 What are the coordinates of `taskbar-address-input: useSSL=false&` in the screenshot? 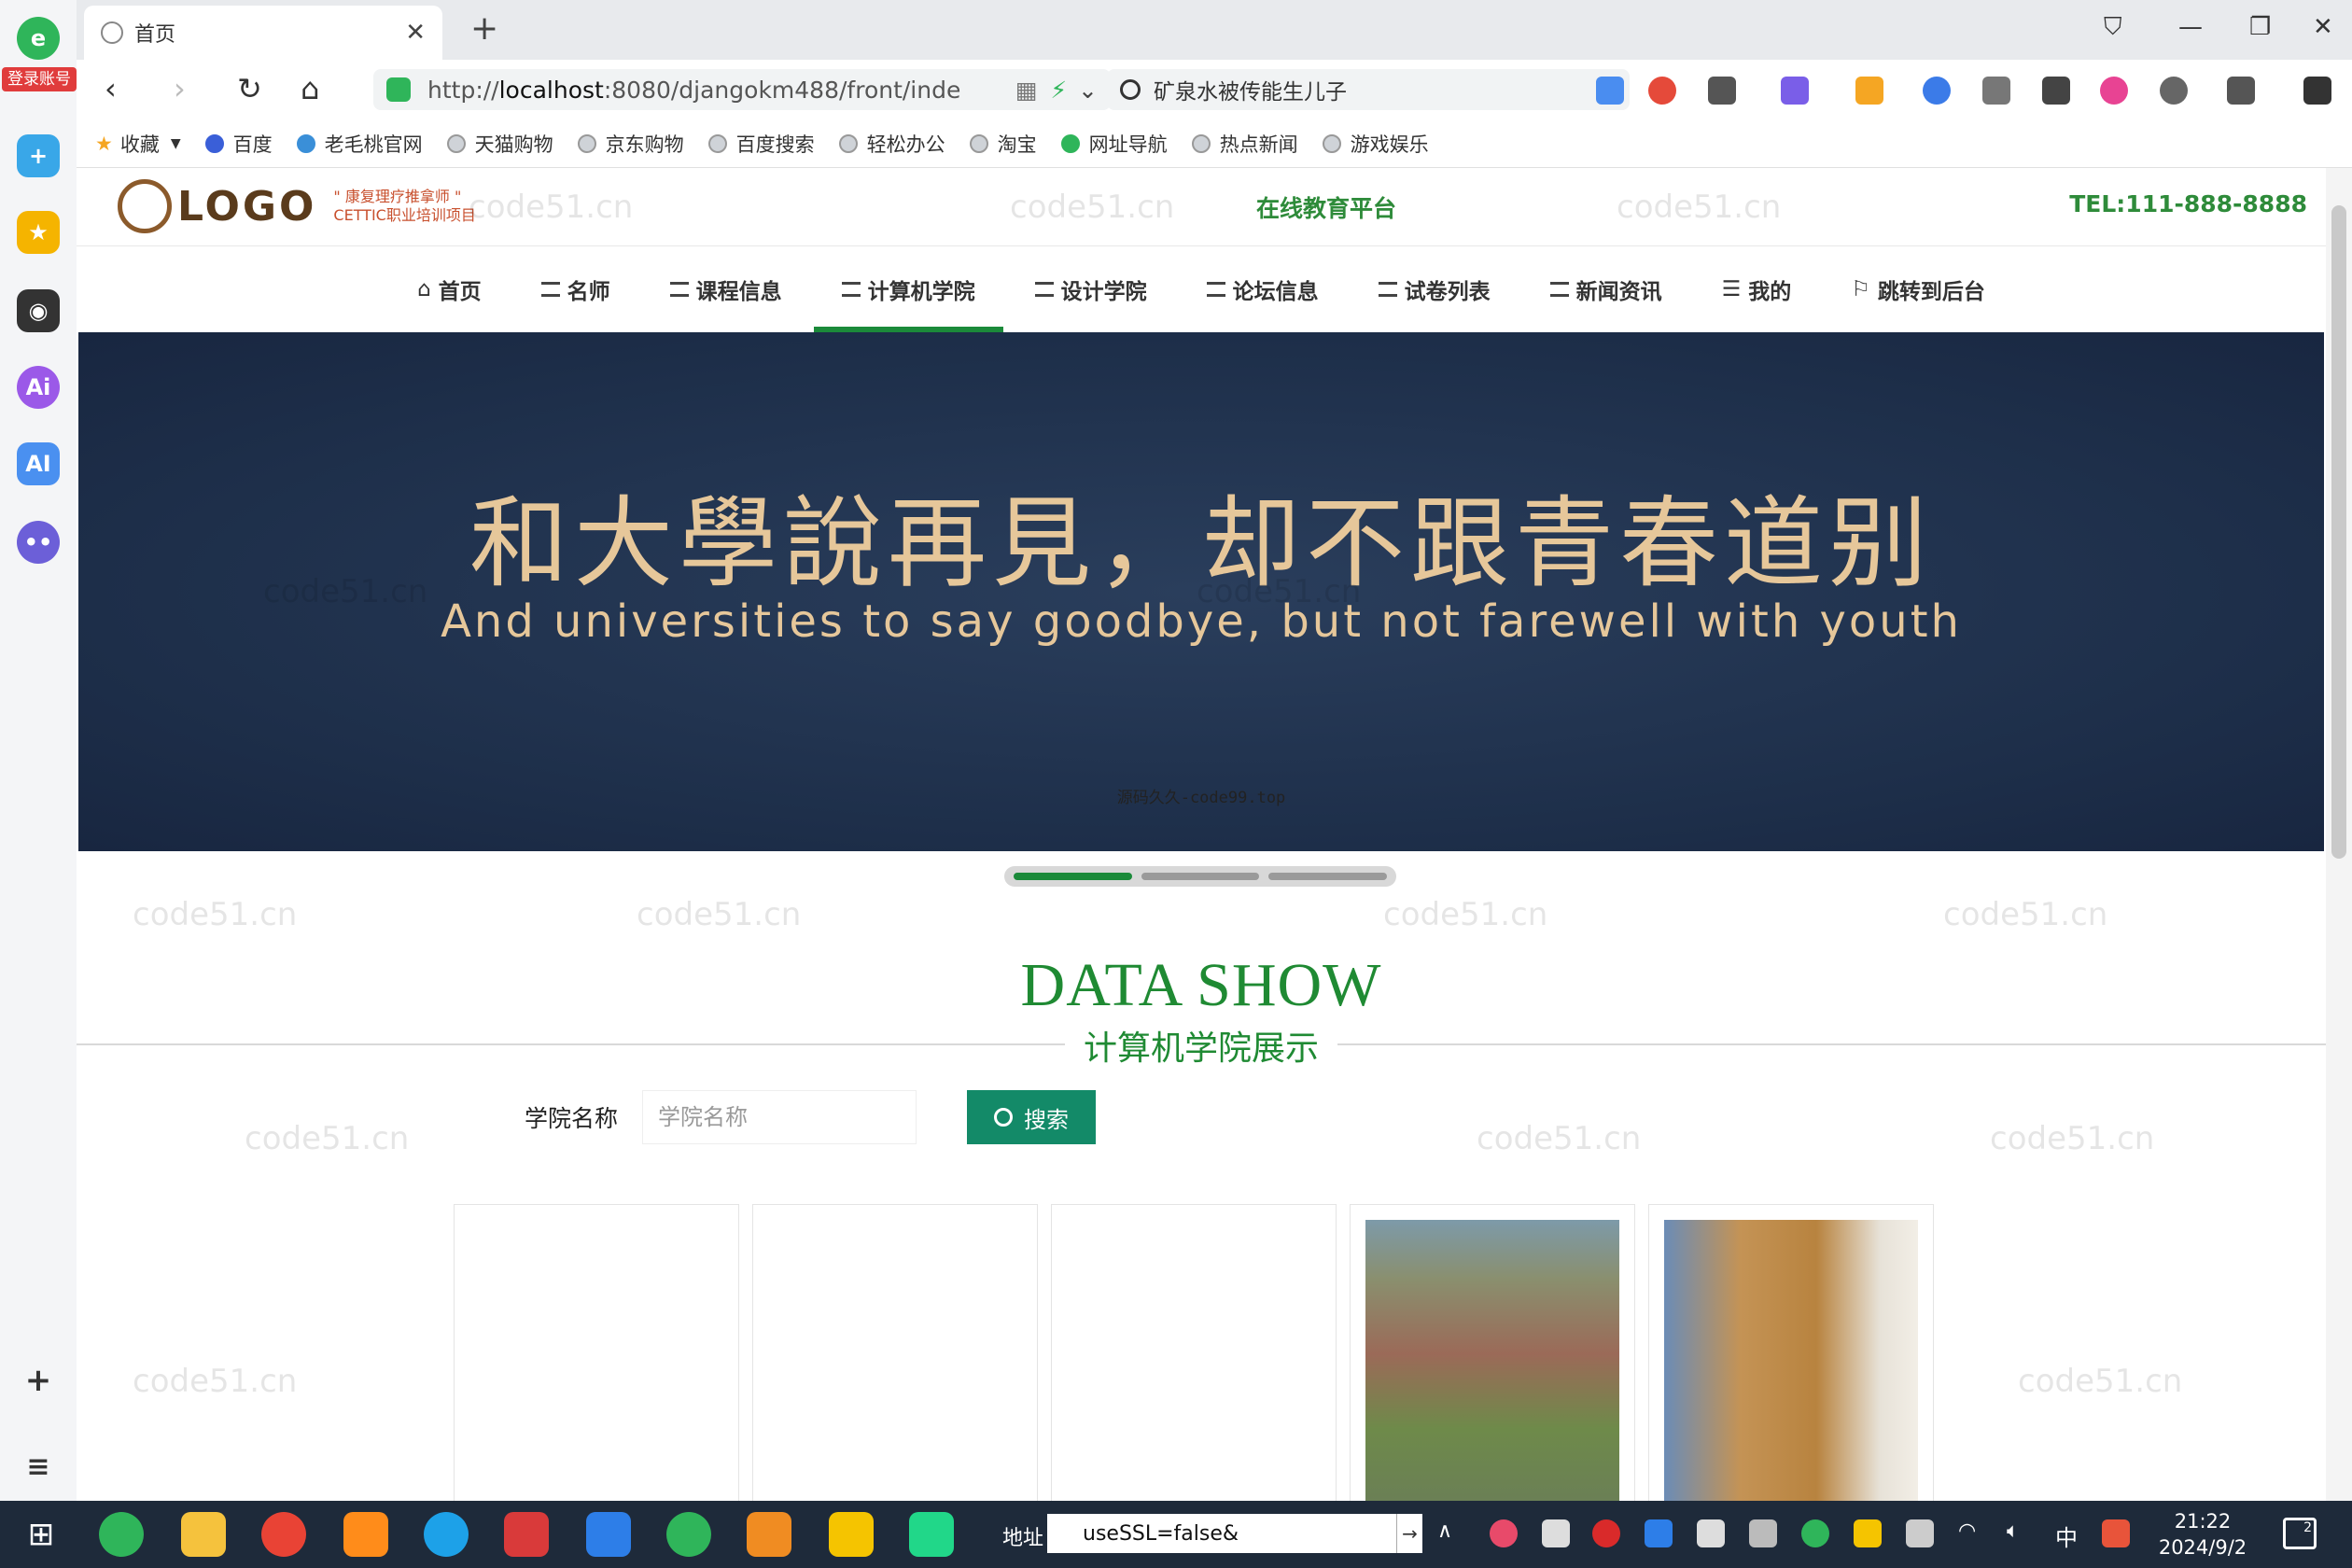 It's located at (1234, 1533).